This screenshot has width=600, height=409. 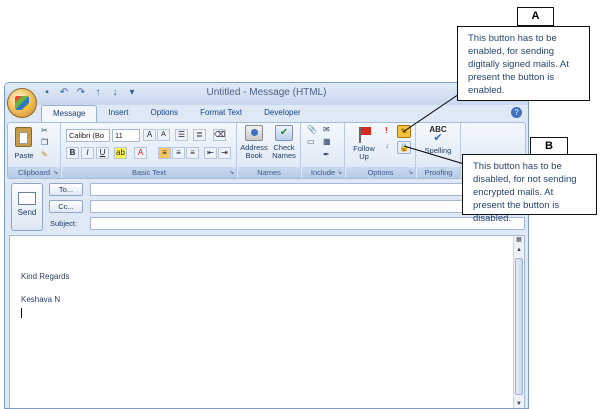 I want to click on options-launcher-icon: ↘, so click(x=410, y=172).